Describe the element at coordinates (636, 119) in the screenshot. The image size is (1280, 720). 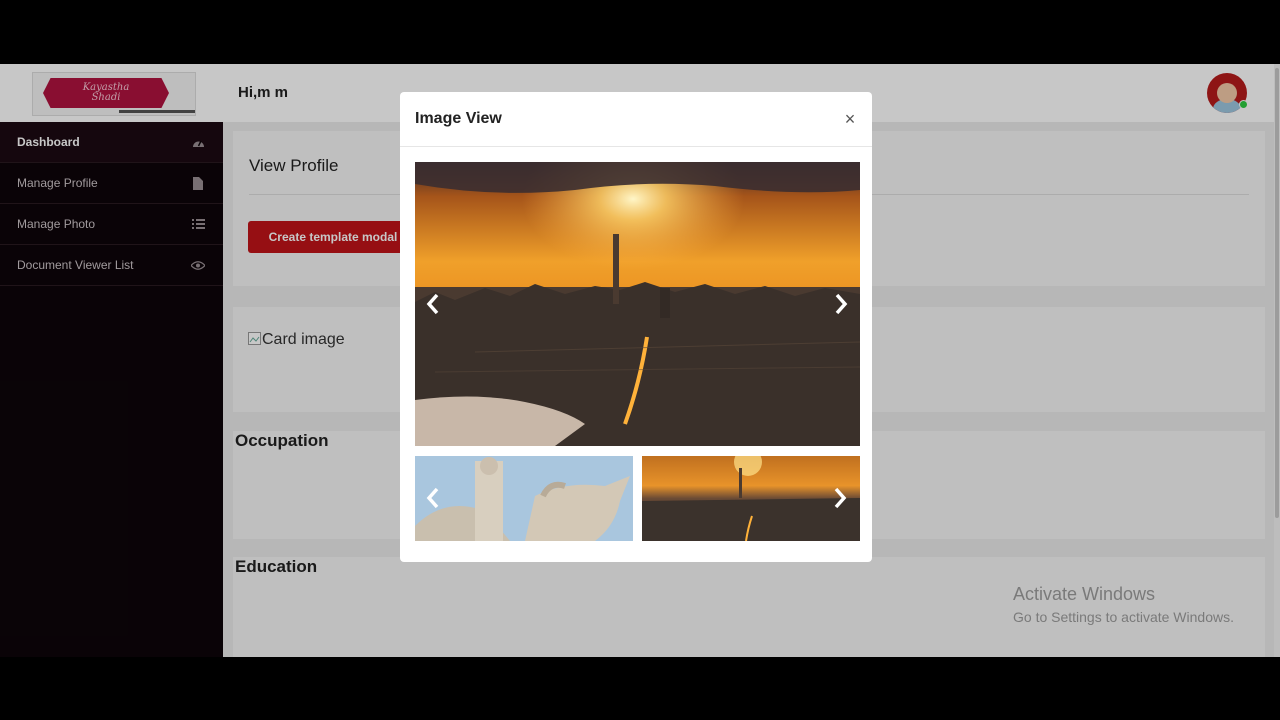
I see `modal-header: Image View ×` at that location.